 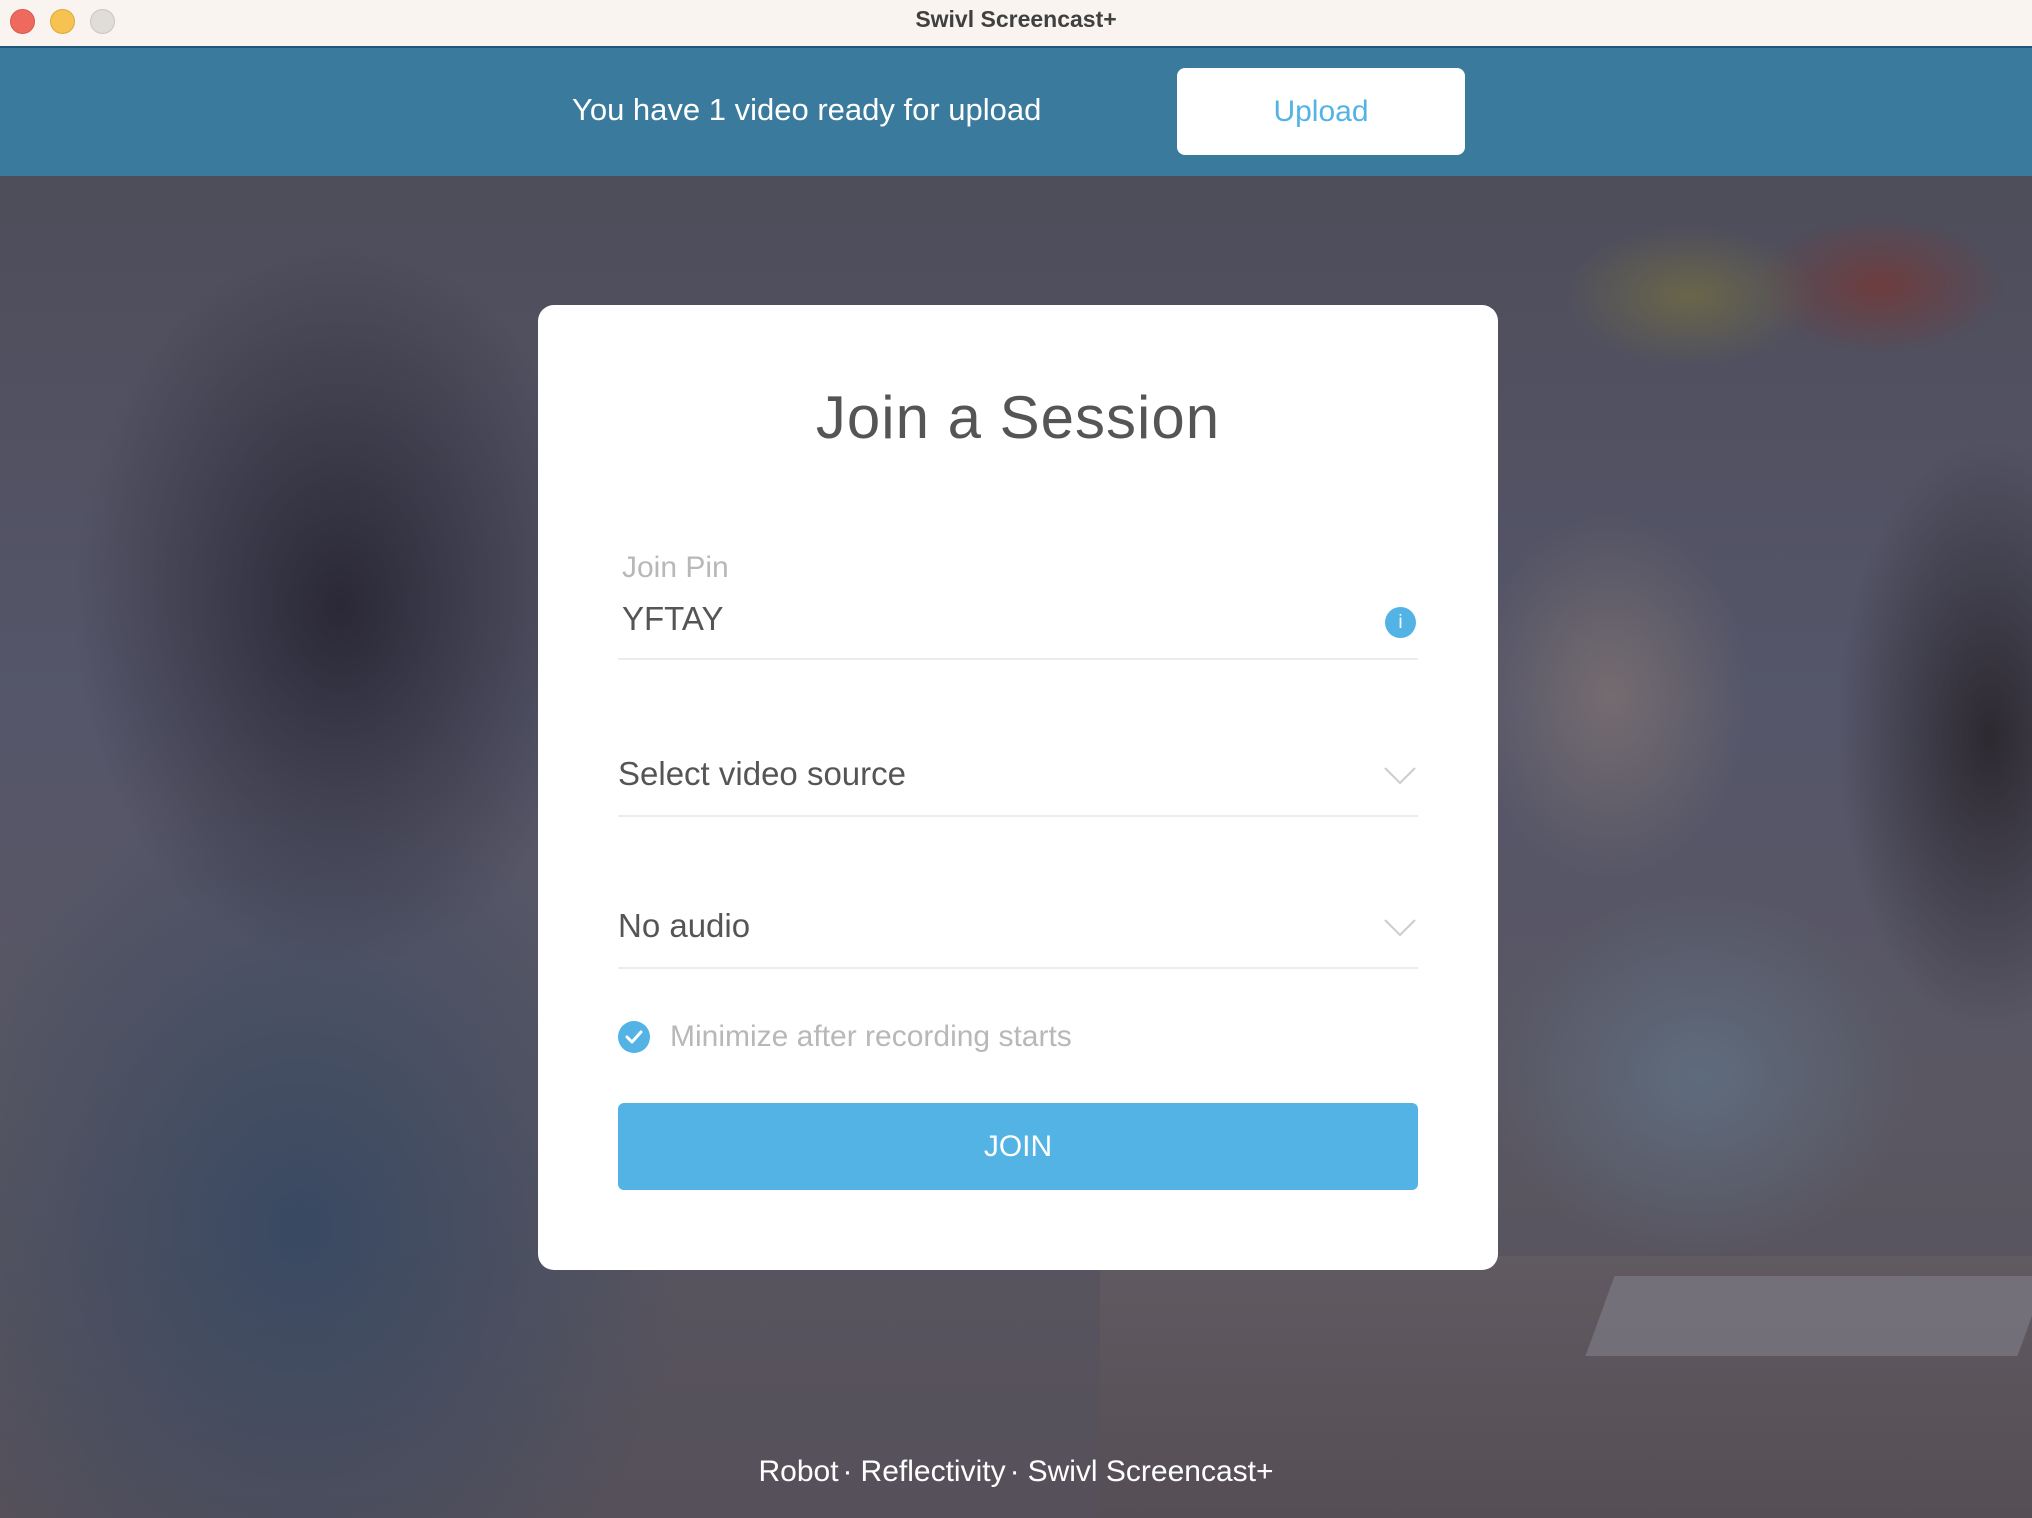 I want to click on page-title: Join a Session, so click(x=1018, y=417).